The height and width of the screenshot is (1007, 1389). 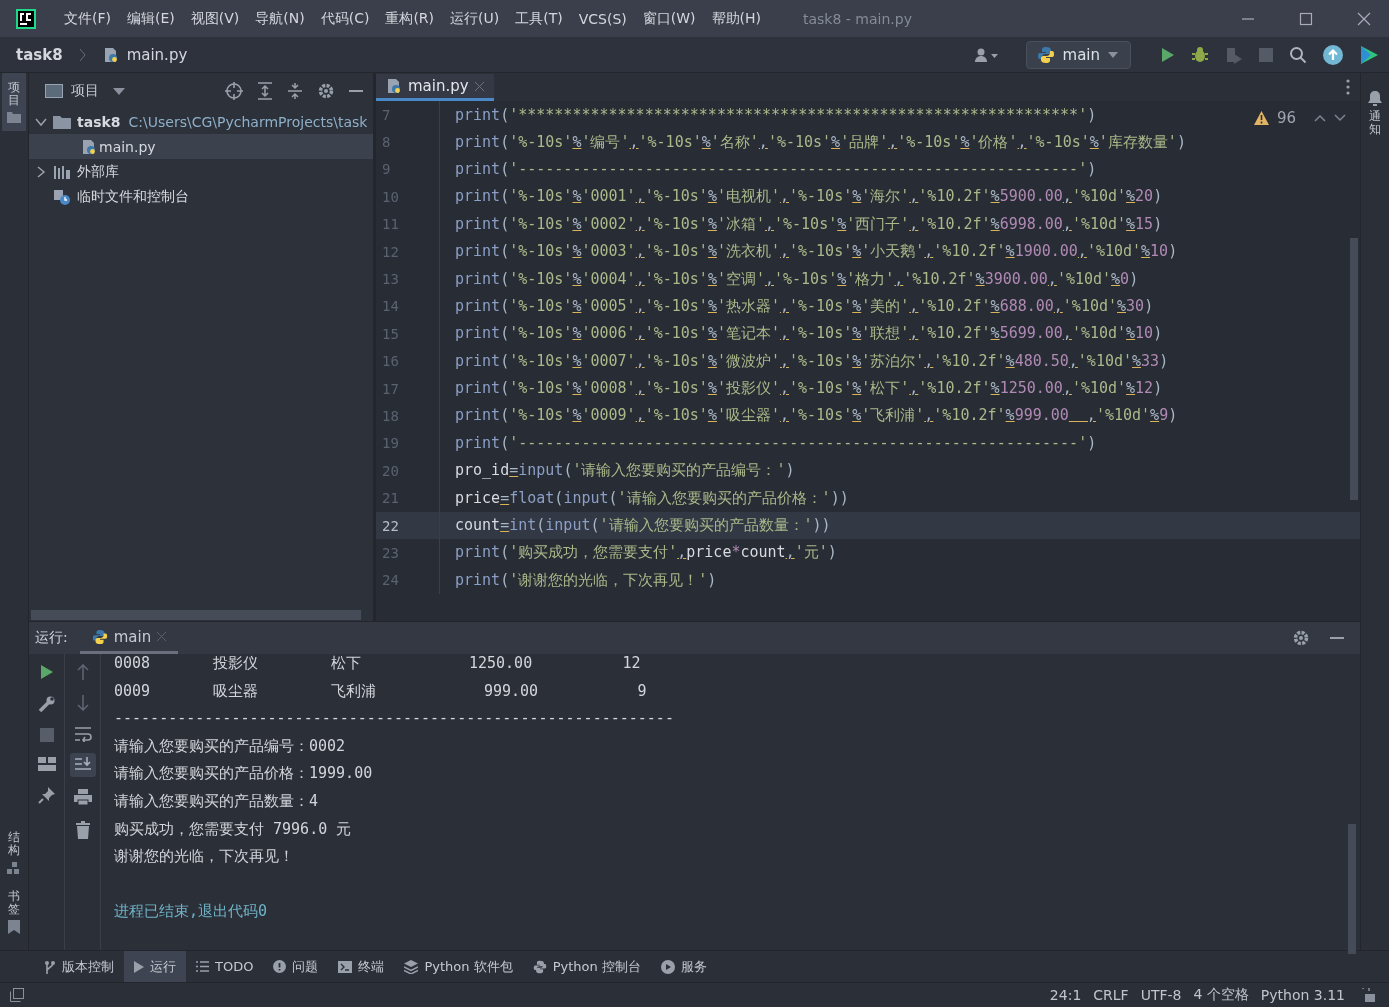 I want to click on code-line: print('%-10s'%'0007','%-10s'%'微波炉','%-10s'%'苏泊尔','%10.2f'%480.50,'%10d'%33), so click(x=811, y=361).